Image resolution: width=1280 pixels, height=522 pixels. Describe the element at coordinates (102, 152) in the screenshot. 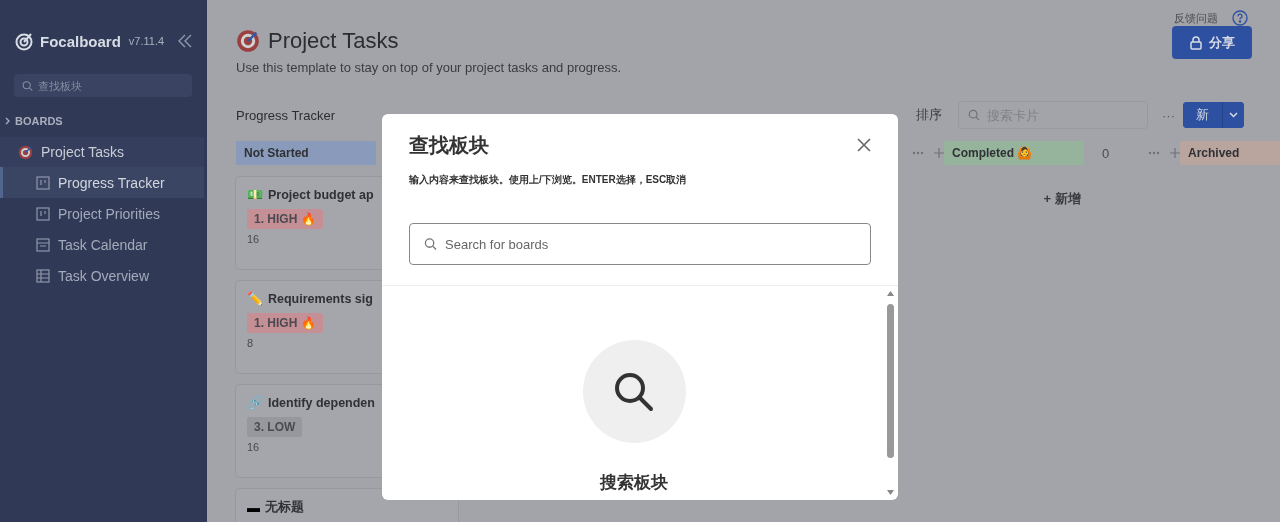

I see `sidebar-board-item: Project Tasks` at that location.